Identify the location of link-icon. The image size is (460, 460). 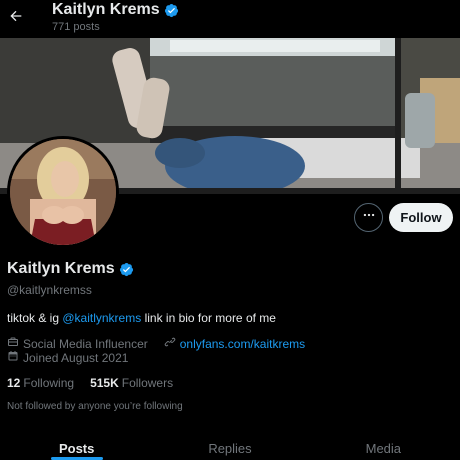
(170, 343).